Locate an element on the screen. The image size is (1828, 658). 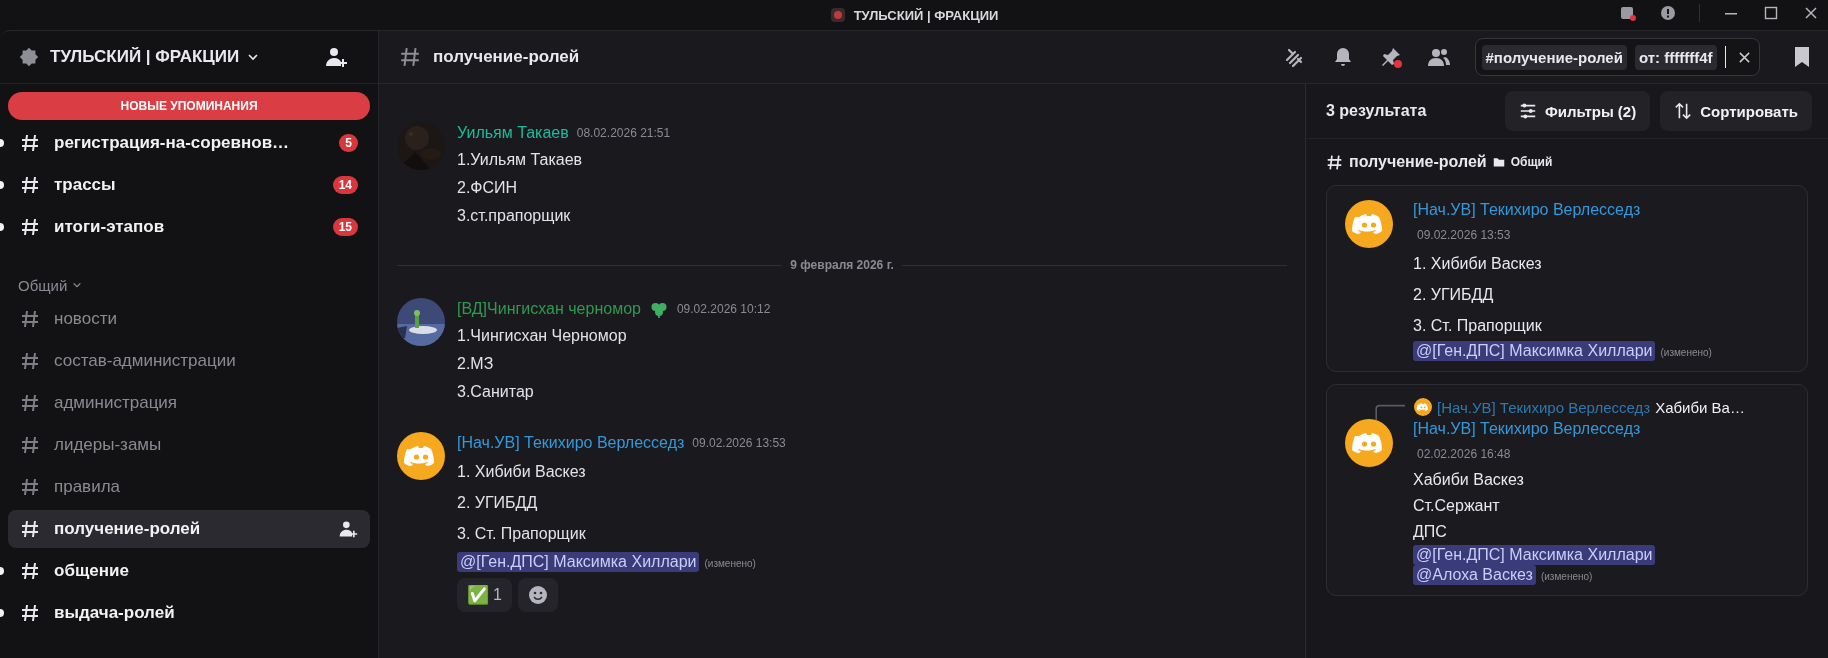
message-text: 1.Уильям Такаев is located at coordinates (520, 160).